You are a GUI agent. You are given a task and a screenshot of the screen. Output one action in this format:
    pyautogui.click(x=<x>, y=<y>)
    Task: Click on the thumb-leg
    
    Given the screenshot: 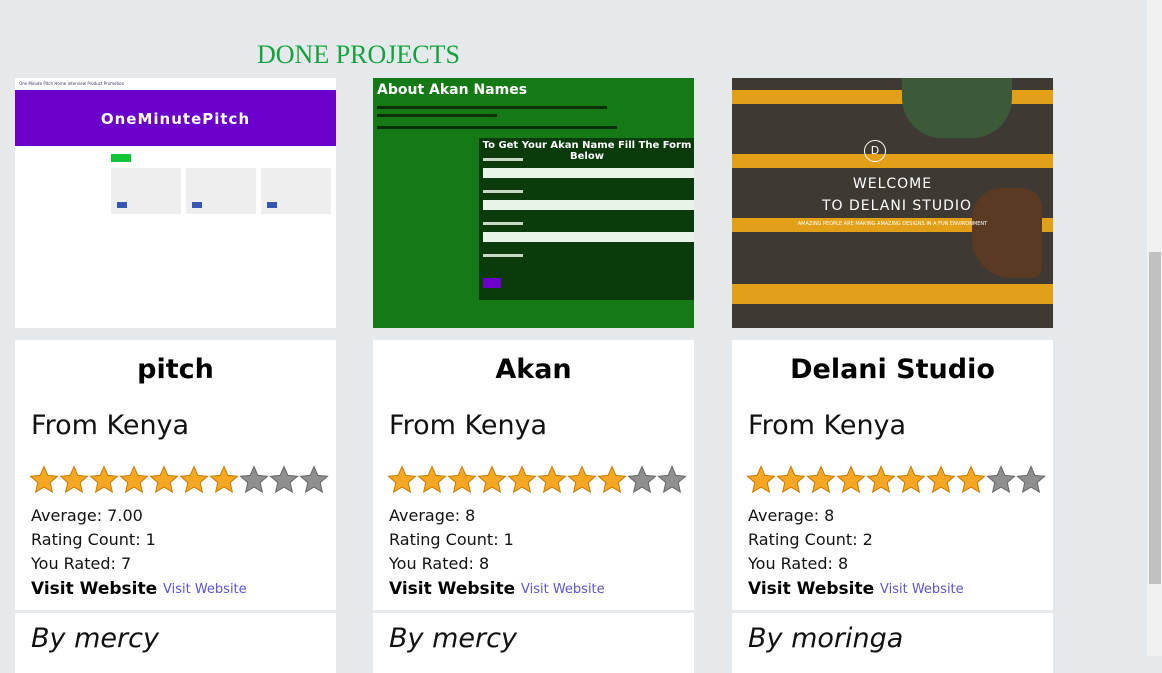 What is the action you would take?
    pyautogui.click(x=957, y=108)
    